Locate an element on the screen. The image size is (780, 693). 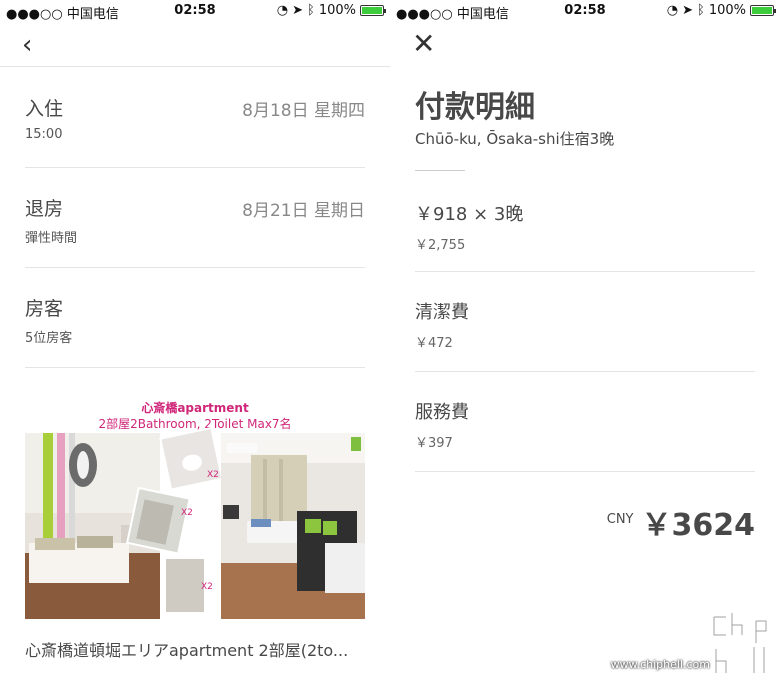
close-button: ✕ is located at coordinates (423, 44).